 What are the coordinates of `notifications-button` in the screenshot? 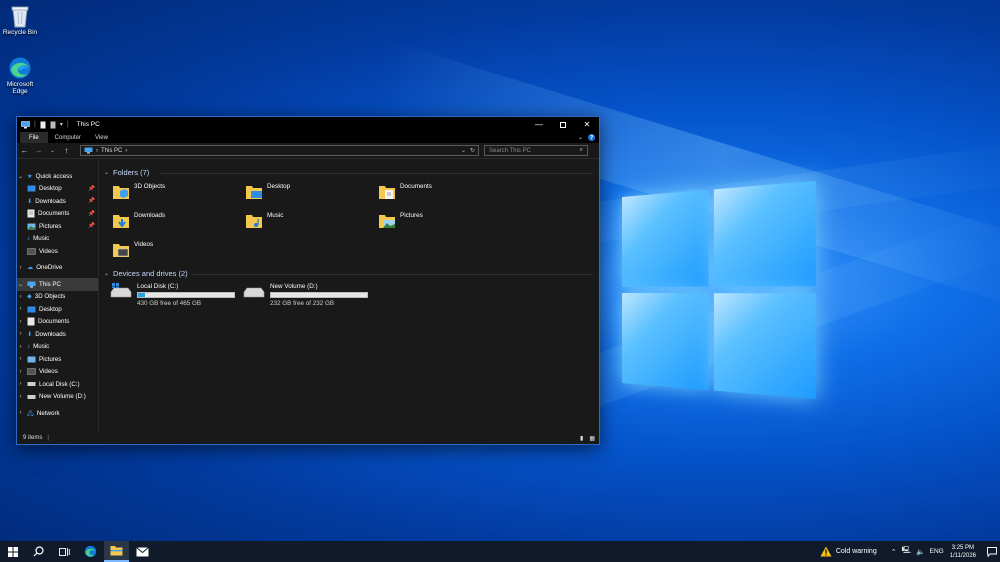 It's located at (992, 551).